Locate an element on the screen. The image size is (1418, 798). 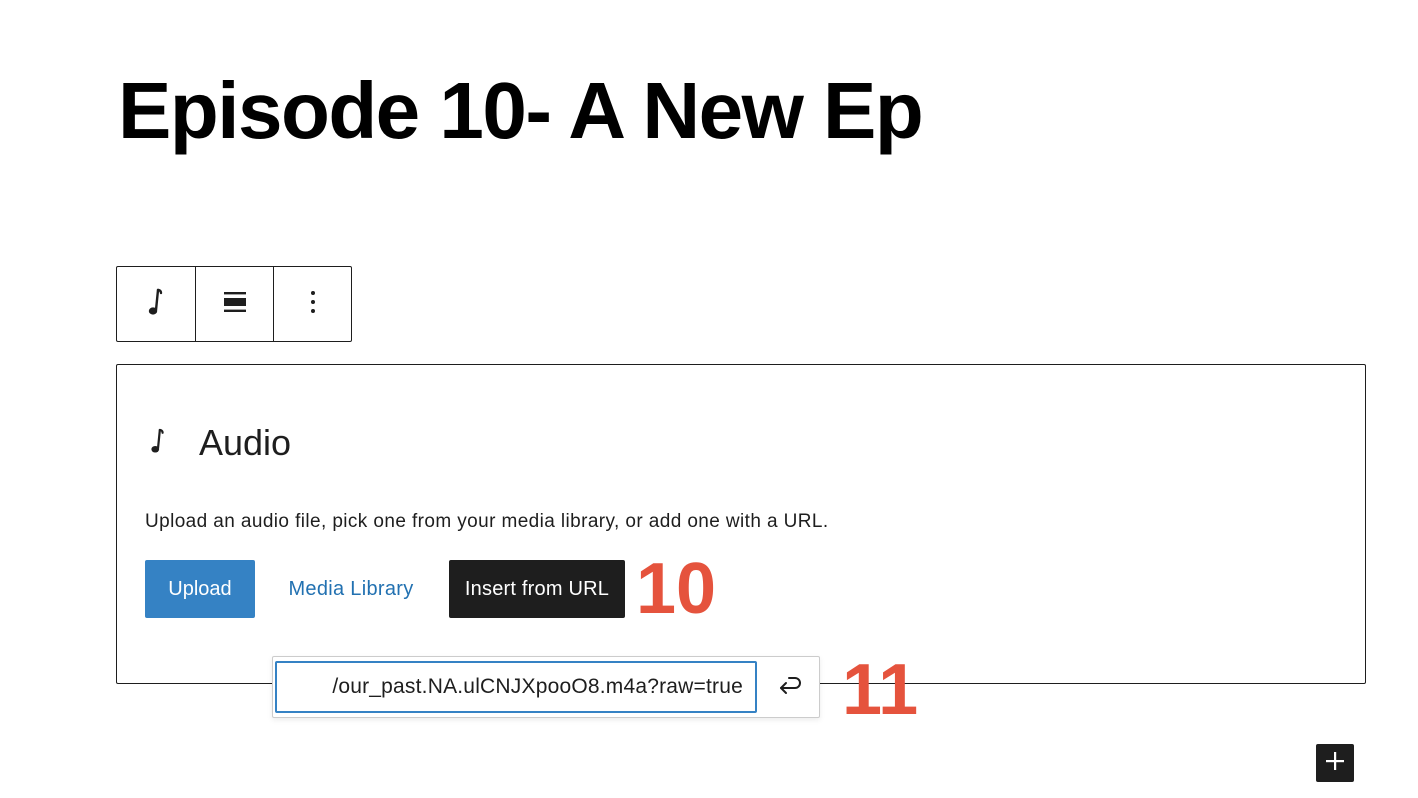
more-options-icon is located at coordinates (313, 304).